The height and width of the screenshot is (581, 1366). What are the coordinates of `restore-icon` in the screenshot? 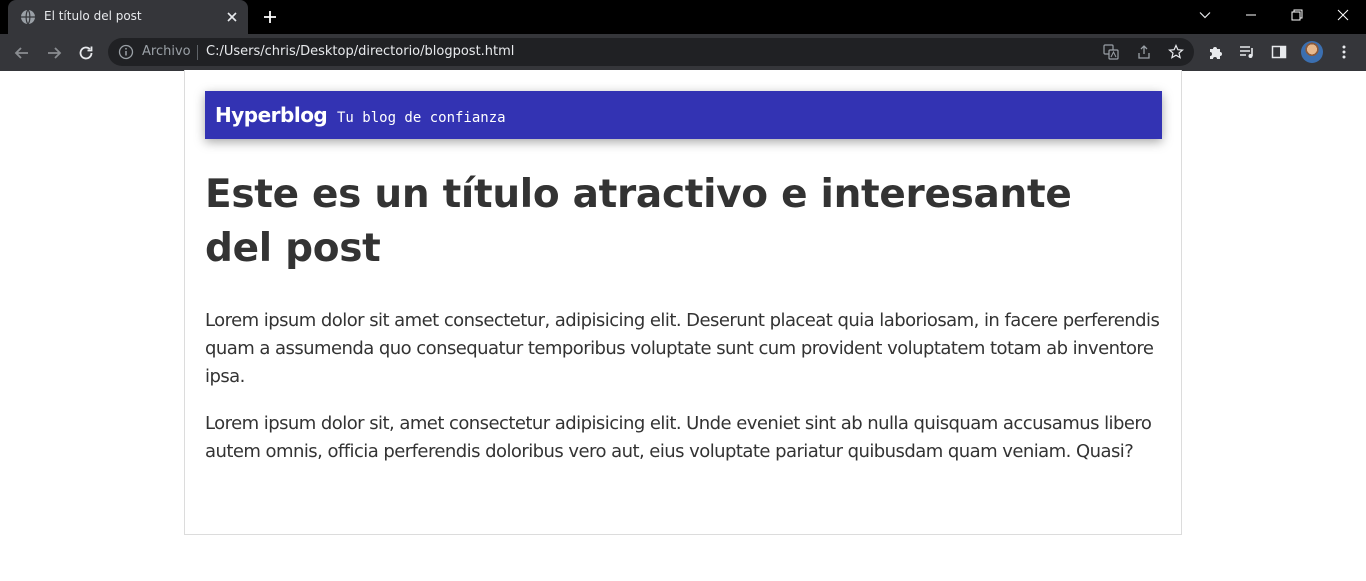 It's located at (1297, 15).